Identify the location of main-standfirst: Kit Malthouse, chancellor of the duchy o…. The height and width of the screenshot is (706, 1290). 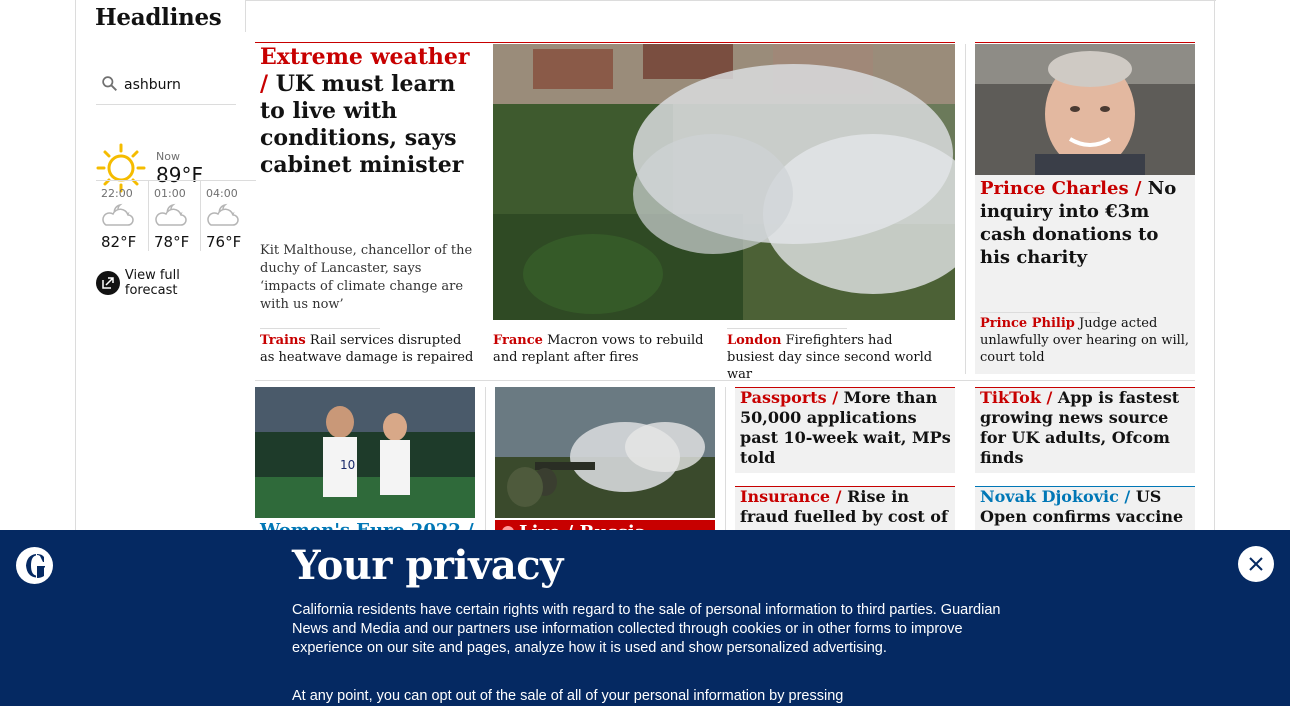
(366, 277).